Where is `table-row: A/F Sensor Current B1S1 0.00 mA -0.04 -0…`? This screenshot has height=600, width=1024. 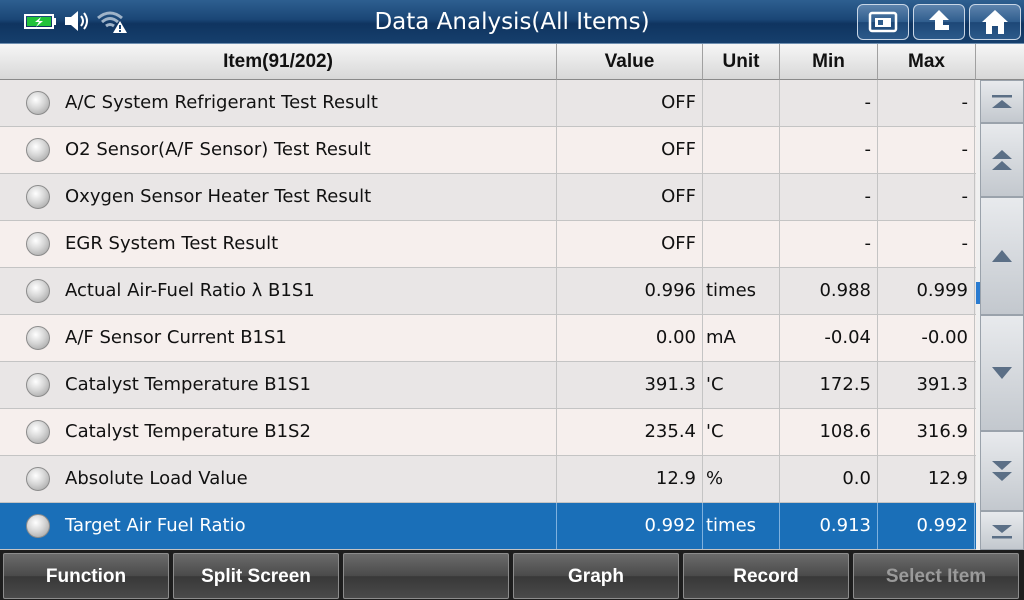 table-row: A/F Sensor Current B1S1 0.00 mA -0.04 -0… is located at coordinates (488, 338).